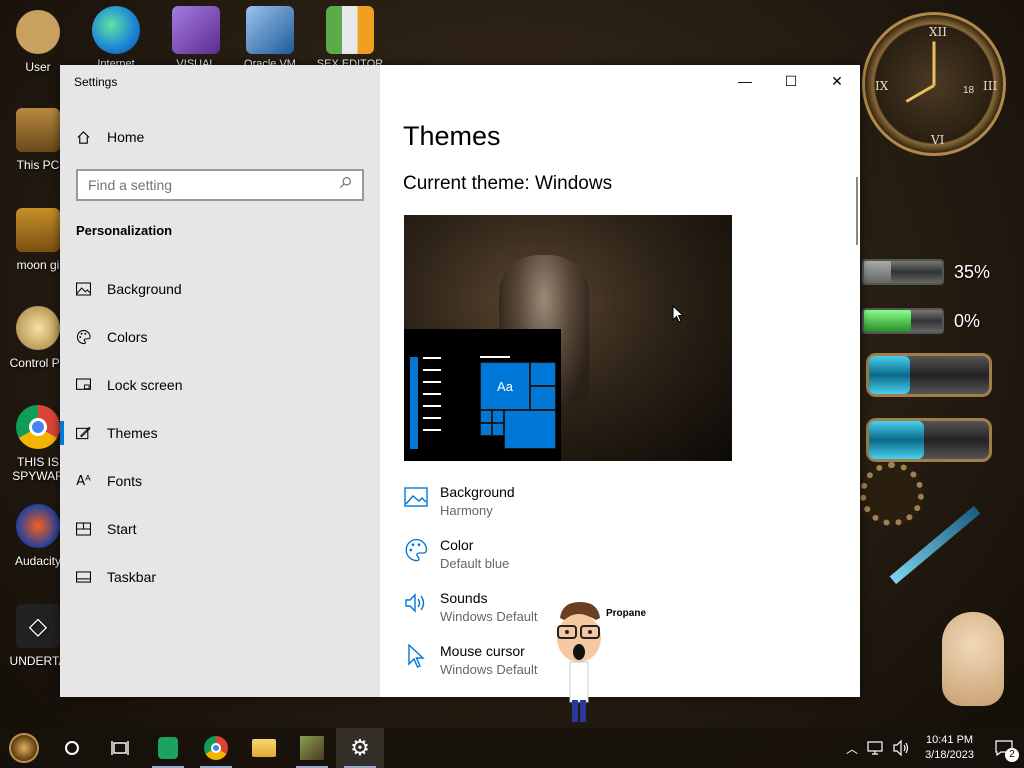  Describe the element at coordinates (220, 385) in the screenshot. I see `sidebar-item-lock-screen: Lock screen` at that location.